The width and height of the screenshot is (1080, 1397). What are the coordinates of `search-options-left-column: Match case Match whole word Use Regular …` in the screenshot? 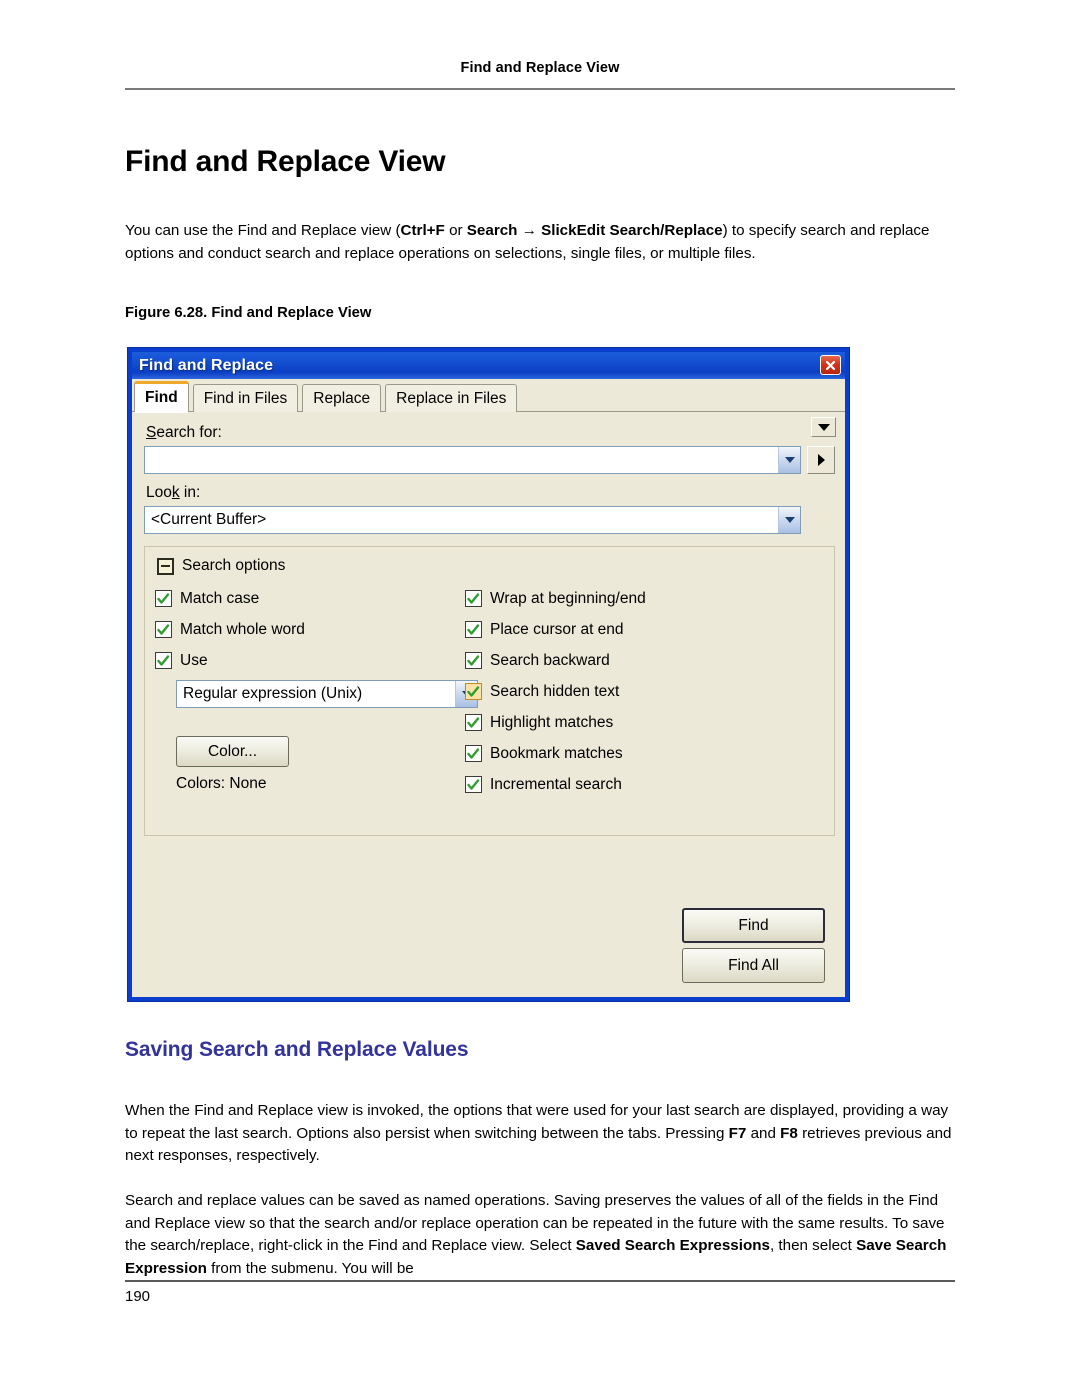 It's located at (316, 691).